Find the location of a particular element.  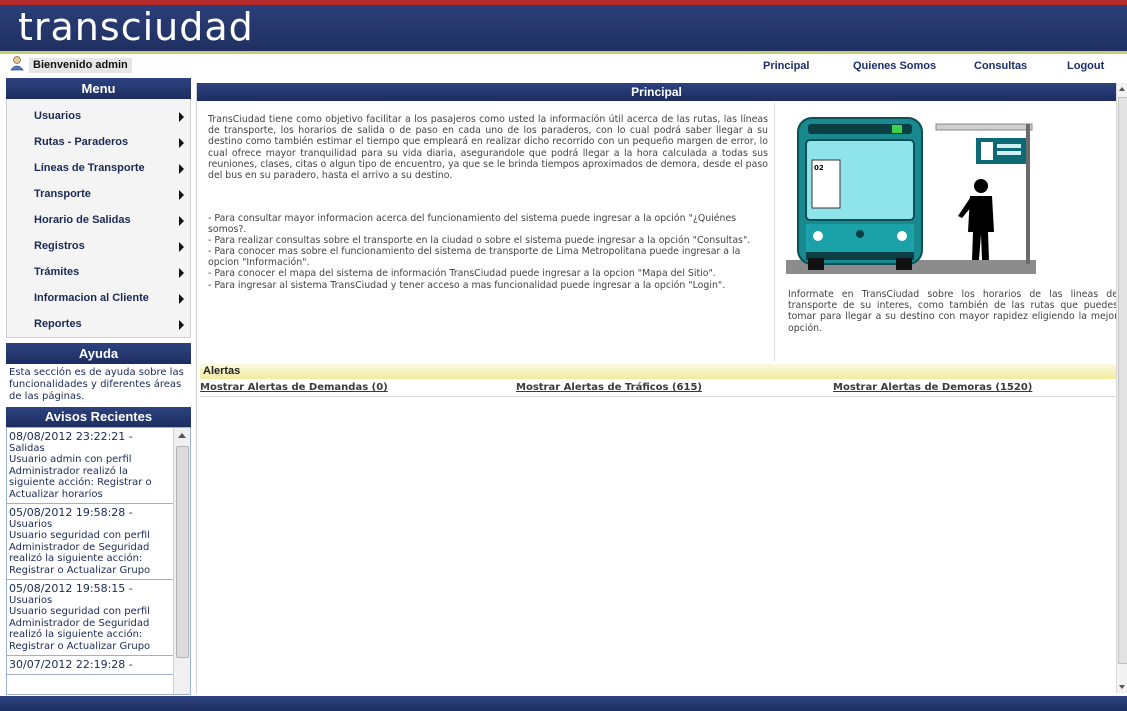

avisos-scrollbar is located at coordinates (181, 561).